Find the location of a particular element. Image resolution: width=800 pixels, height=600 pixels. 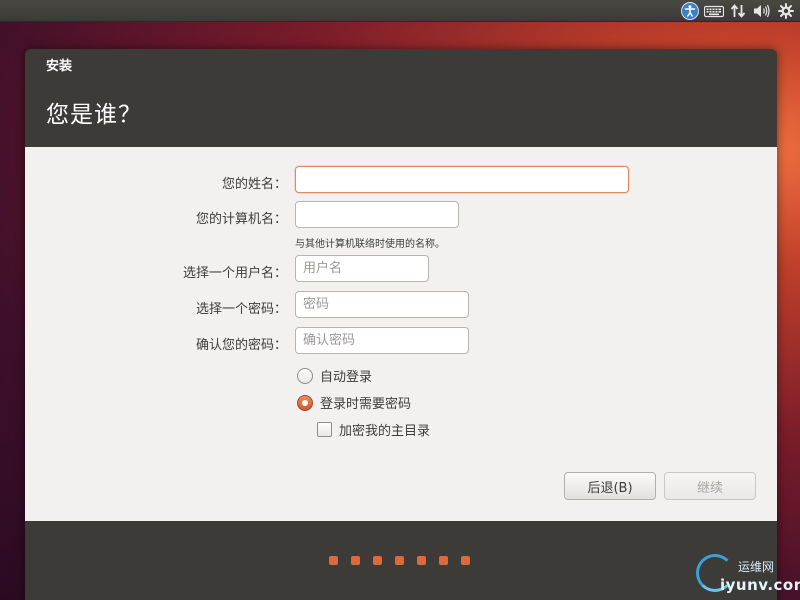

username-field is located at coordinates (362, 268).